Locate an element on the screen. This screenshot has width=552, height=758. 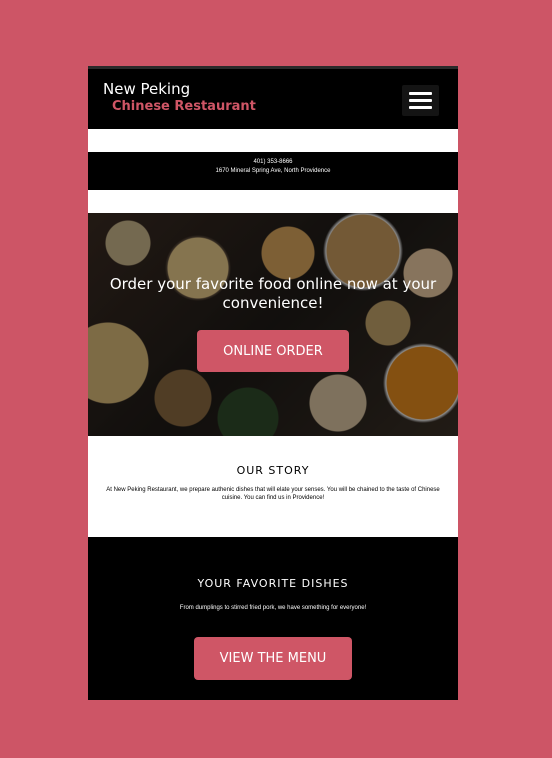
hamburger-menu-button is located at coordinates (420, 100).